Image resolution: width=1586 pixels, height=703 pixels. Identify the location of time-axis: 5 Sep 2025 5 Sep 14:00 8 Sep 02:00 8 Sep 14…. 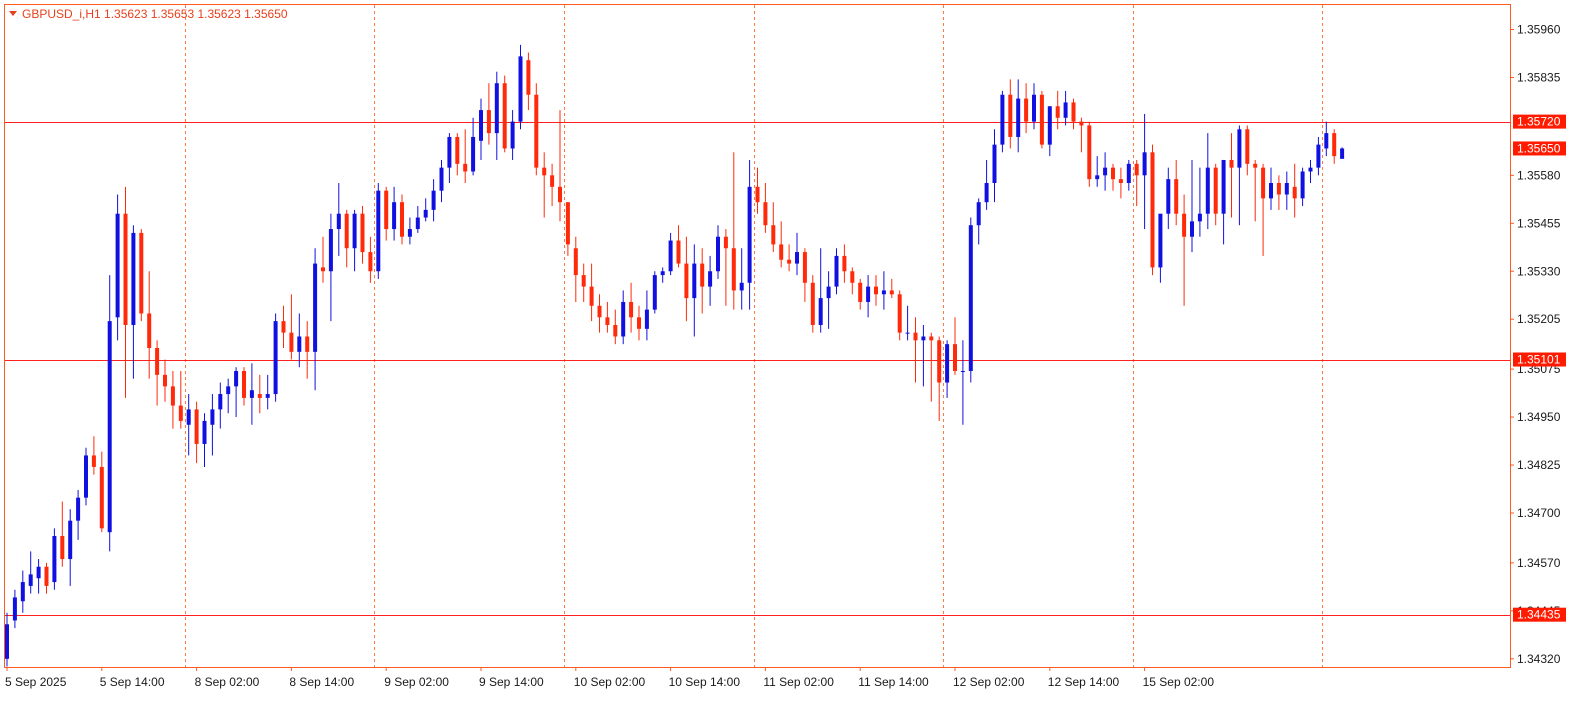
(609, 678).